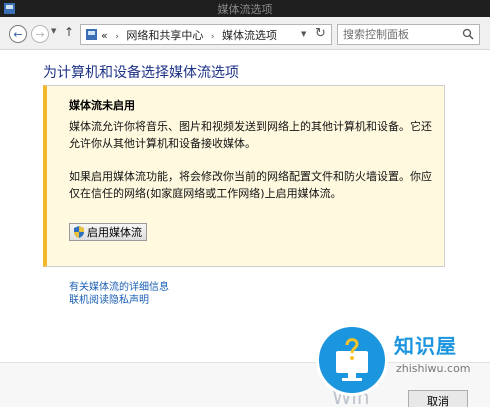  I want to click on watermark: 知识屋 zhishiwu.com, so click(398, 360).